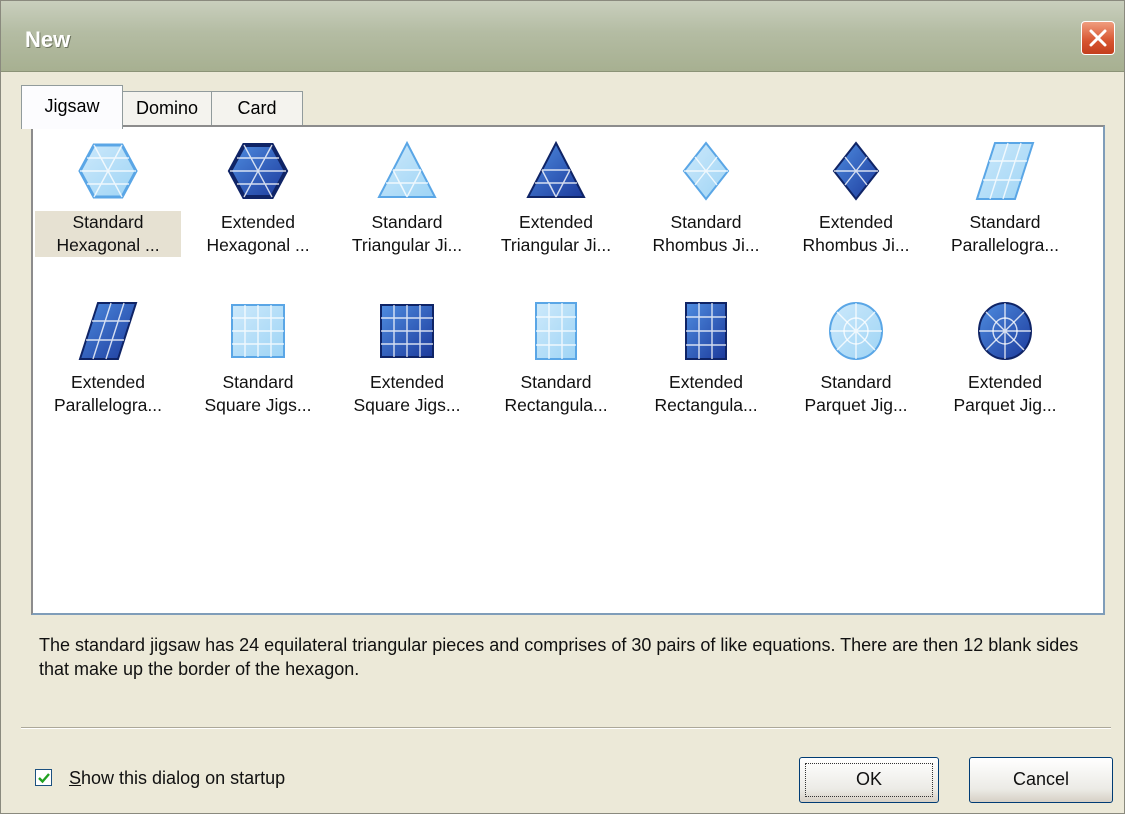 This screenshot has width=1125, height=814. What do you see at coordinates (407, 331) in the screenshot?
I see `square-dark-icon` at bounding box center [407, 331].